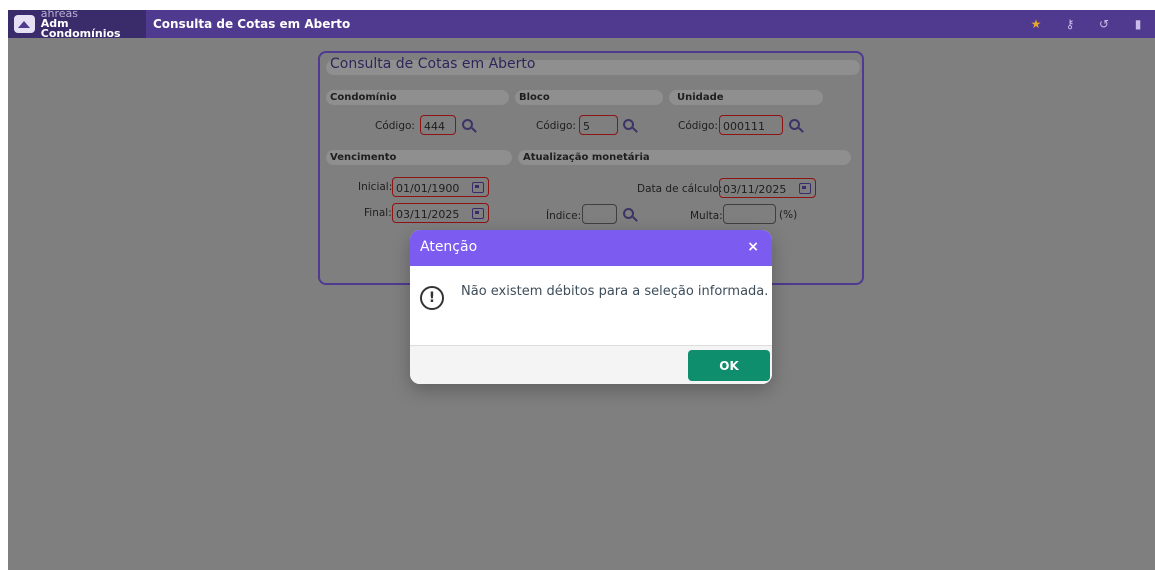 The width and height of the screenshot is (1155, 570). What do you see at coordinates (428, 188) in the screenshot?
I see `inicial-date-value: 01/01/1900` at bounding box center [428, 188].